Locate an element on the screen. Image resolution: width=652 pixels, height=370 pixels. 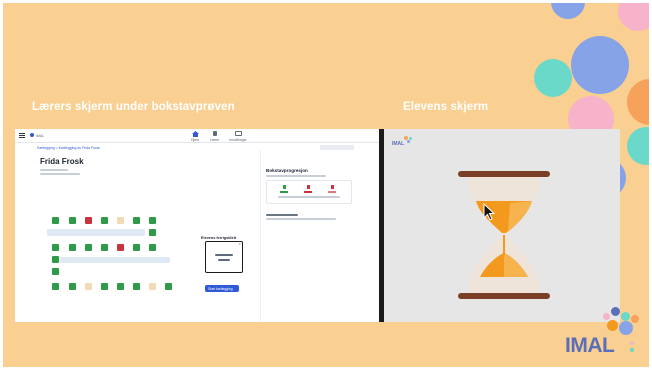
modal-text-line2 is located at coordinates (224, 260).